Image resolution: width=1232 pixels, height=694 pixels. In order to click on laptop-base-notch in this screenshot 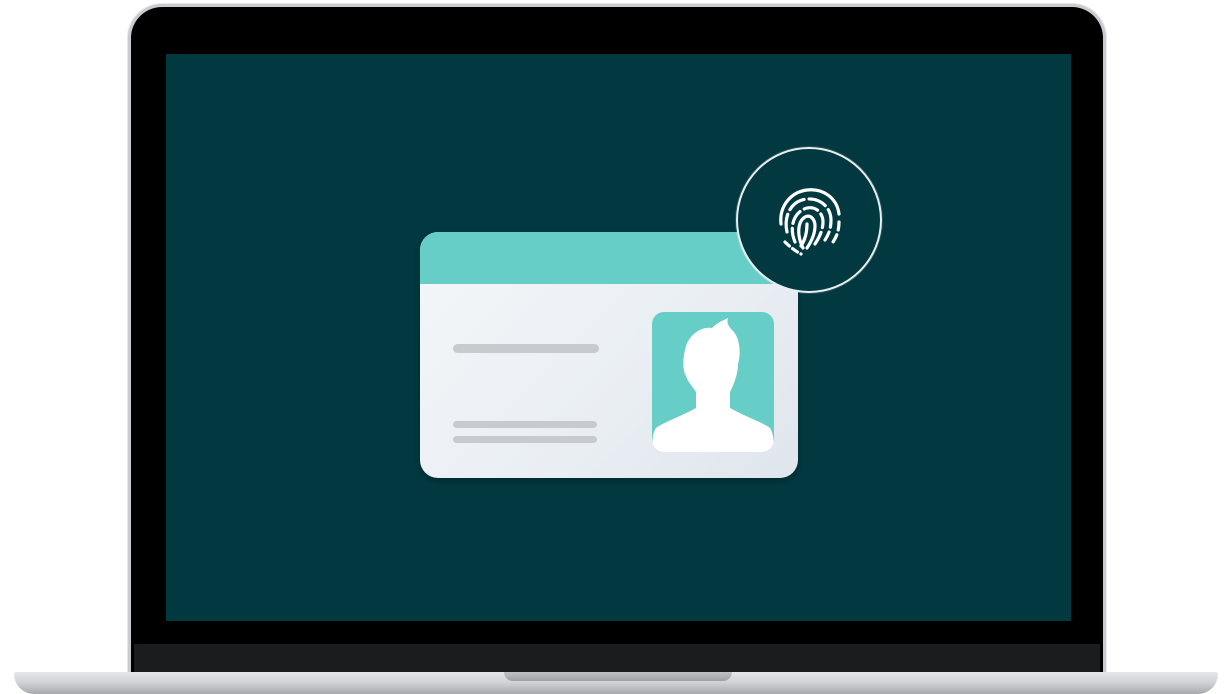, I will do `click(618, 676)`.